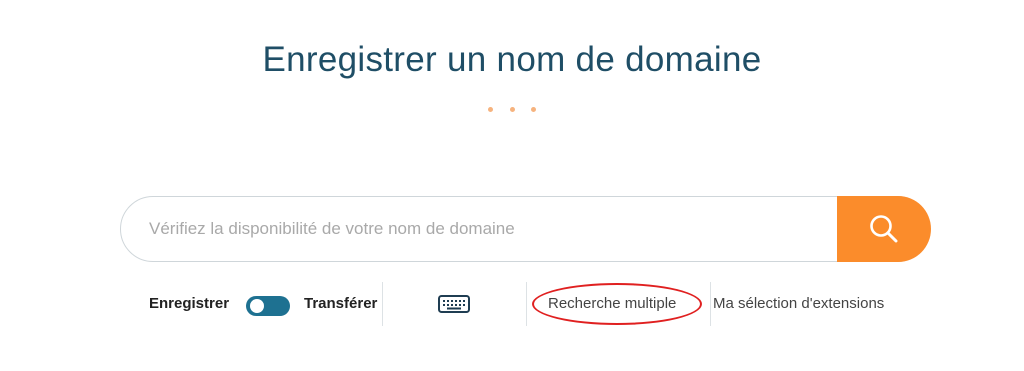  I want to click on virtual-keyboard-button, so click(454, 304).